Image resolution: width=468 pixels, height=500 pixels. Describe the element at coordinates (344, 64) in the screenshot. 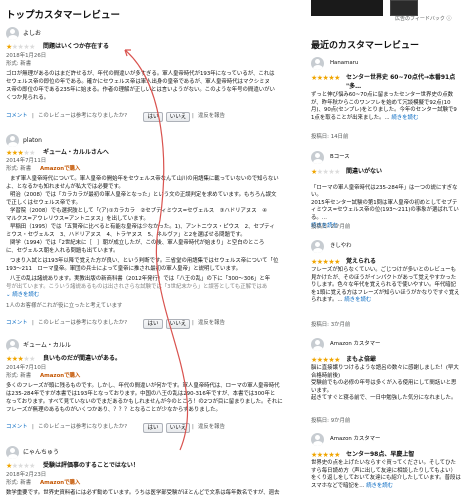

I see `sidebar-reviewer-name: Hanamaru` at that location.